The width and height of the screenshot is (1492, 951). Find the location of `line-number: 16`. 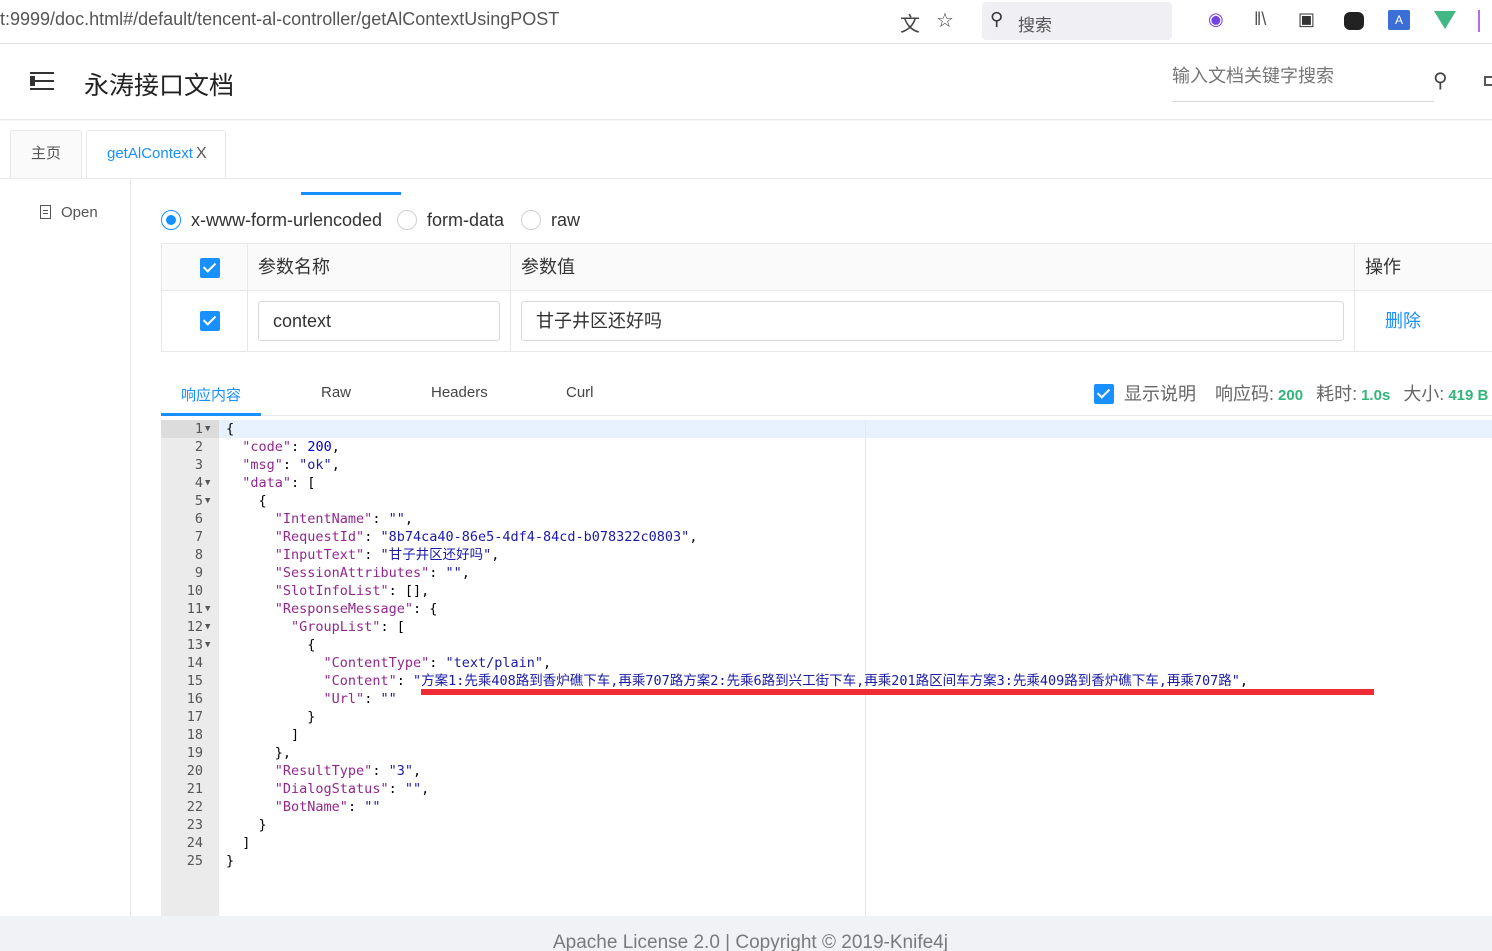

line-number: 16 is located at coordinates (194, 699).